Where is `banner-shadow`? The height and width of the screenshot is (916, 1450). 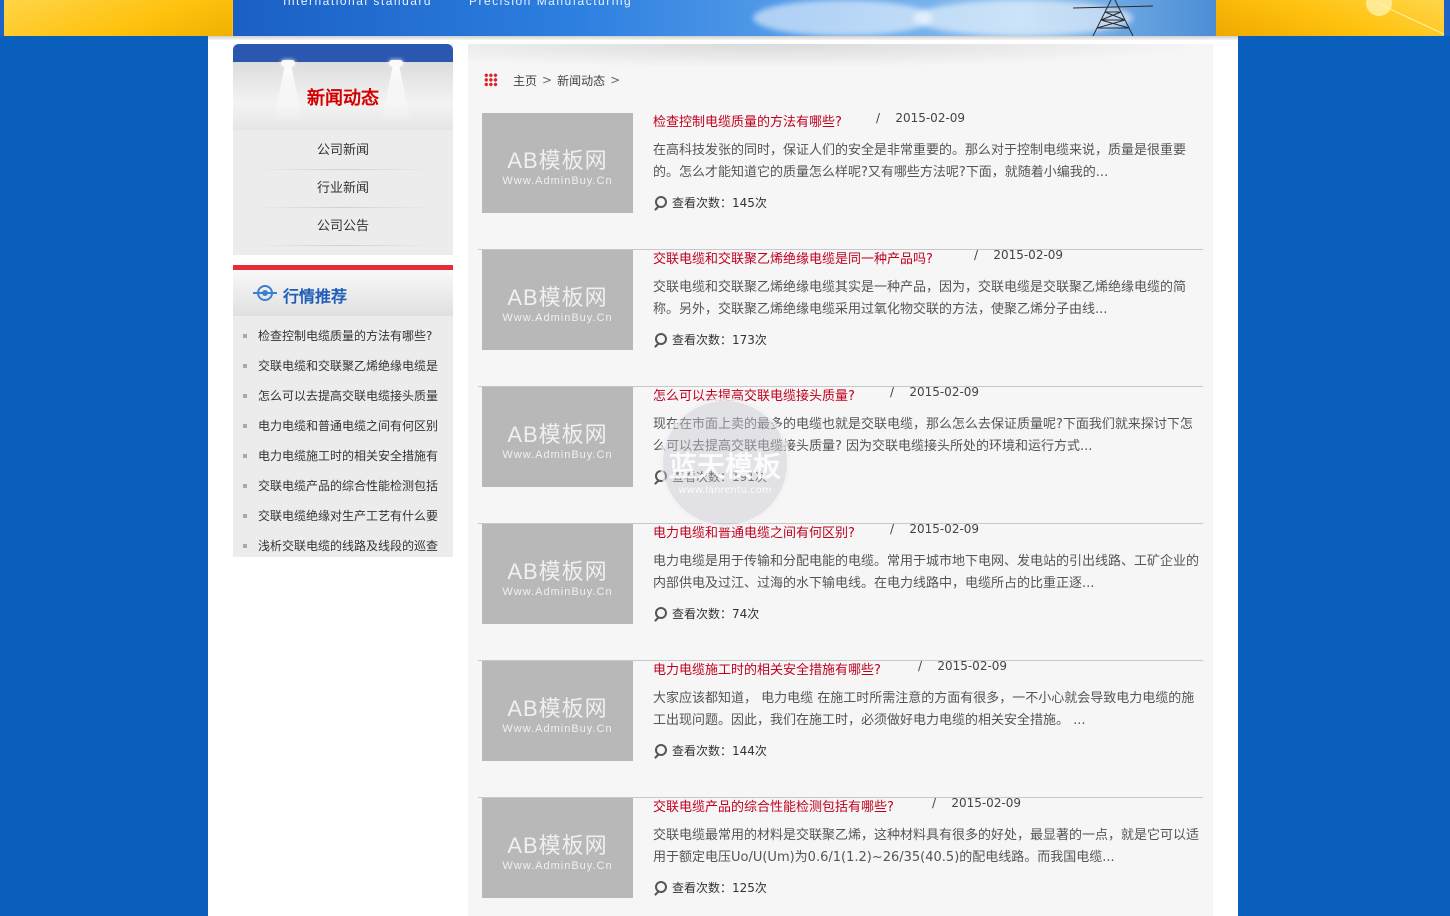 banner-shadow is located at coordinates (723, 38).